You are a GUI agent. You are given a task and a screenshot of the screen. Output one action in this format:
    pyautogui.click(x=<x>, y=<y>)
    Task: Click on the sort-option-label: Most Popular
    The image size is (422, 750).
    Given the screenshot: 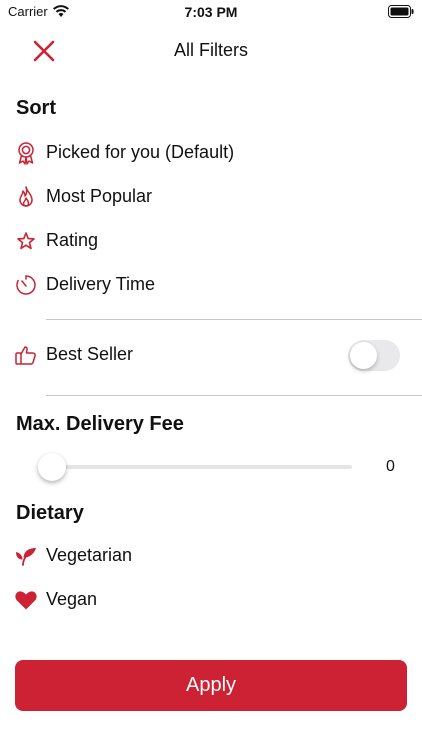 What is the action you would take?
    pyautogui.click(x=99, y=196)
    